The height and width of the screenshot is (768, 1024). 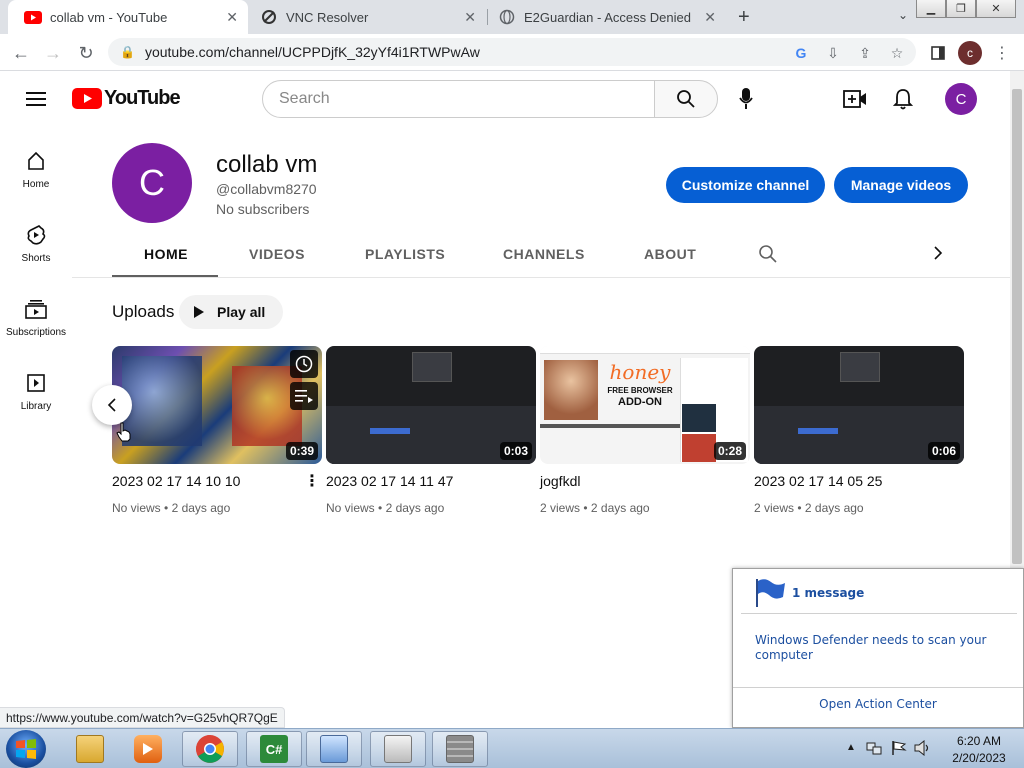 I want to click on channel-search-icon, so click(x=768, y=256).